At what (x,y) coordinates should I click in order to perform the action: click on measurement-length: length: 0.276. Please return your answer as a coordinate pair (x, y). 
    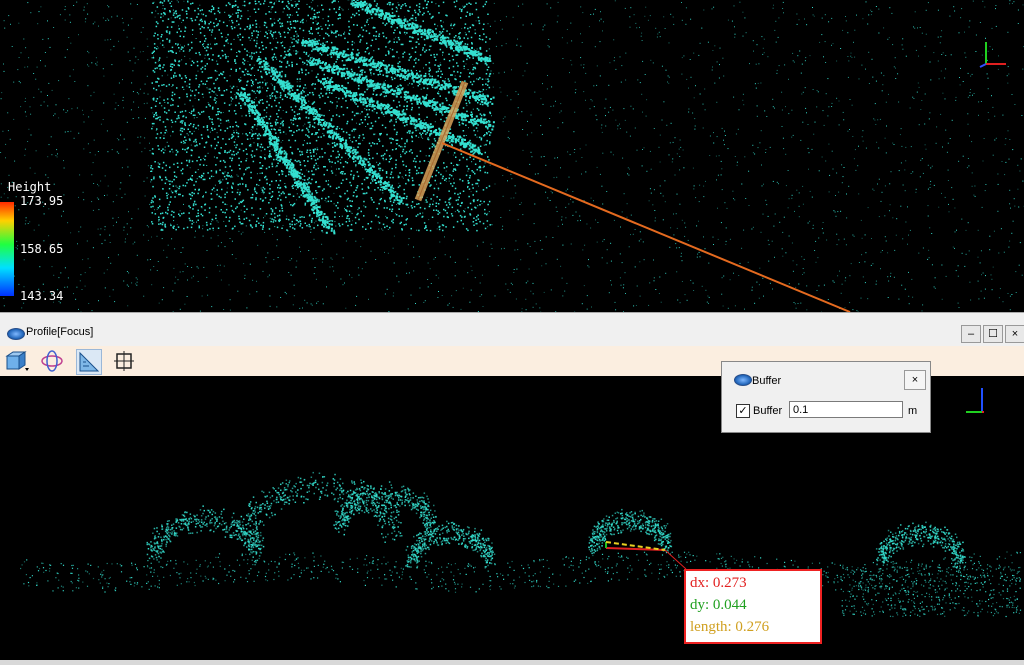
    Looking at the image, I should click on (730, 627).